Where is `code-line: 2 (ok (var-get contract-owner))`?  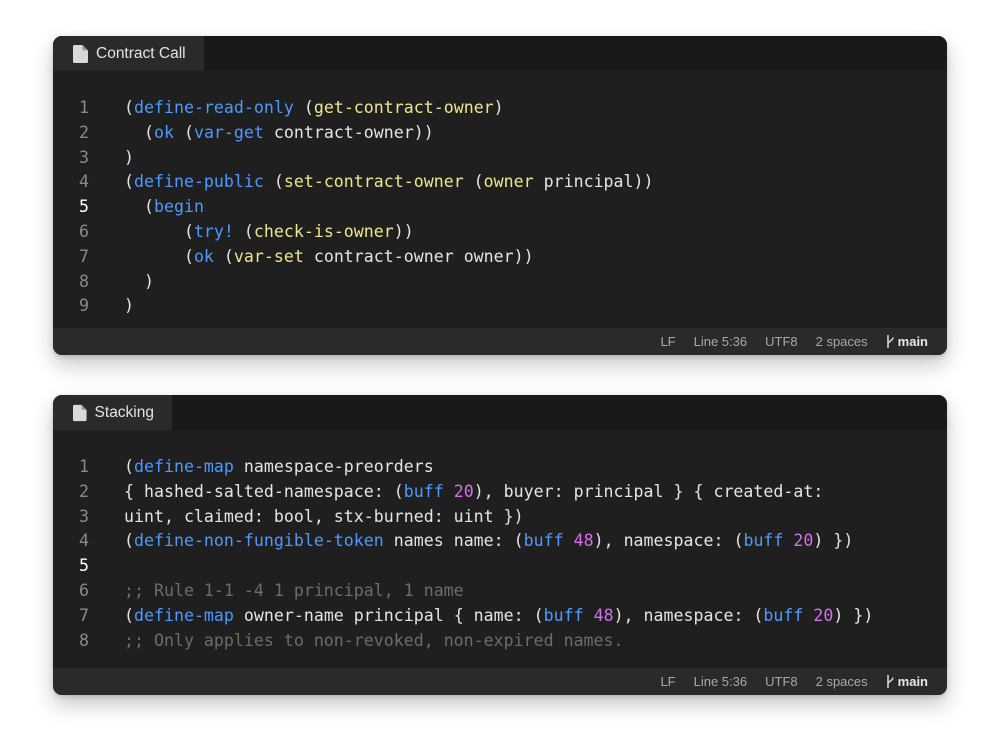
code-line: 2 (ok (var-get contract-owner)) is located at coordinates (500, 133).